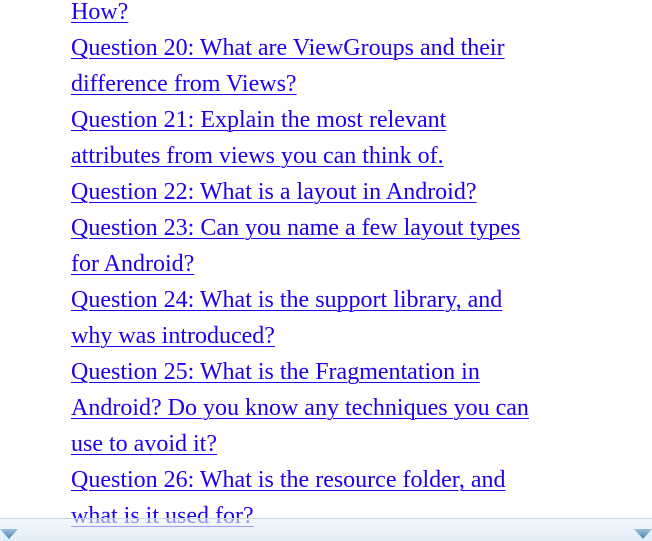 This screenshot has height=541, width=652. Describe the element at coordinates (326, 15) in the screenshot. I see `toc-item: How?` at that location.